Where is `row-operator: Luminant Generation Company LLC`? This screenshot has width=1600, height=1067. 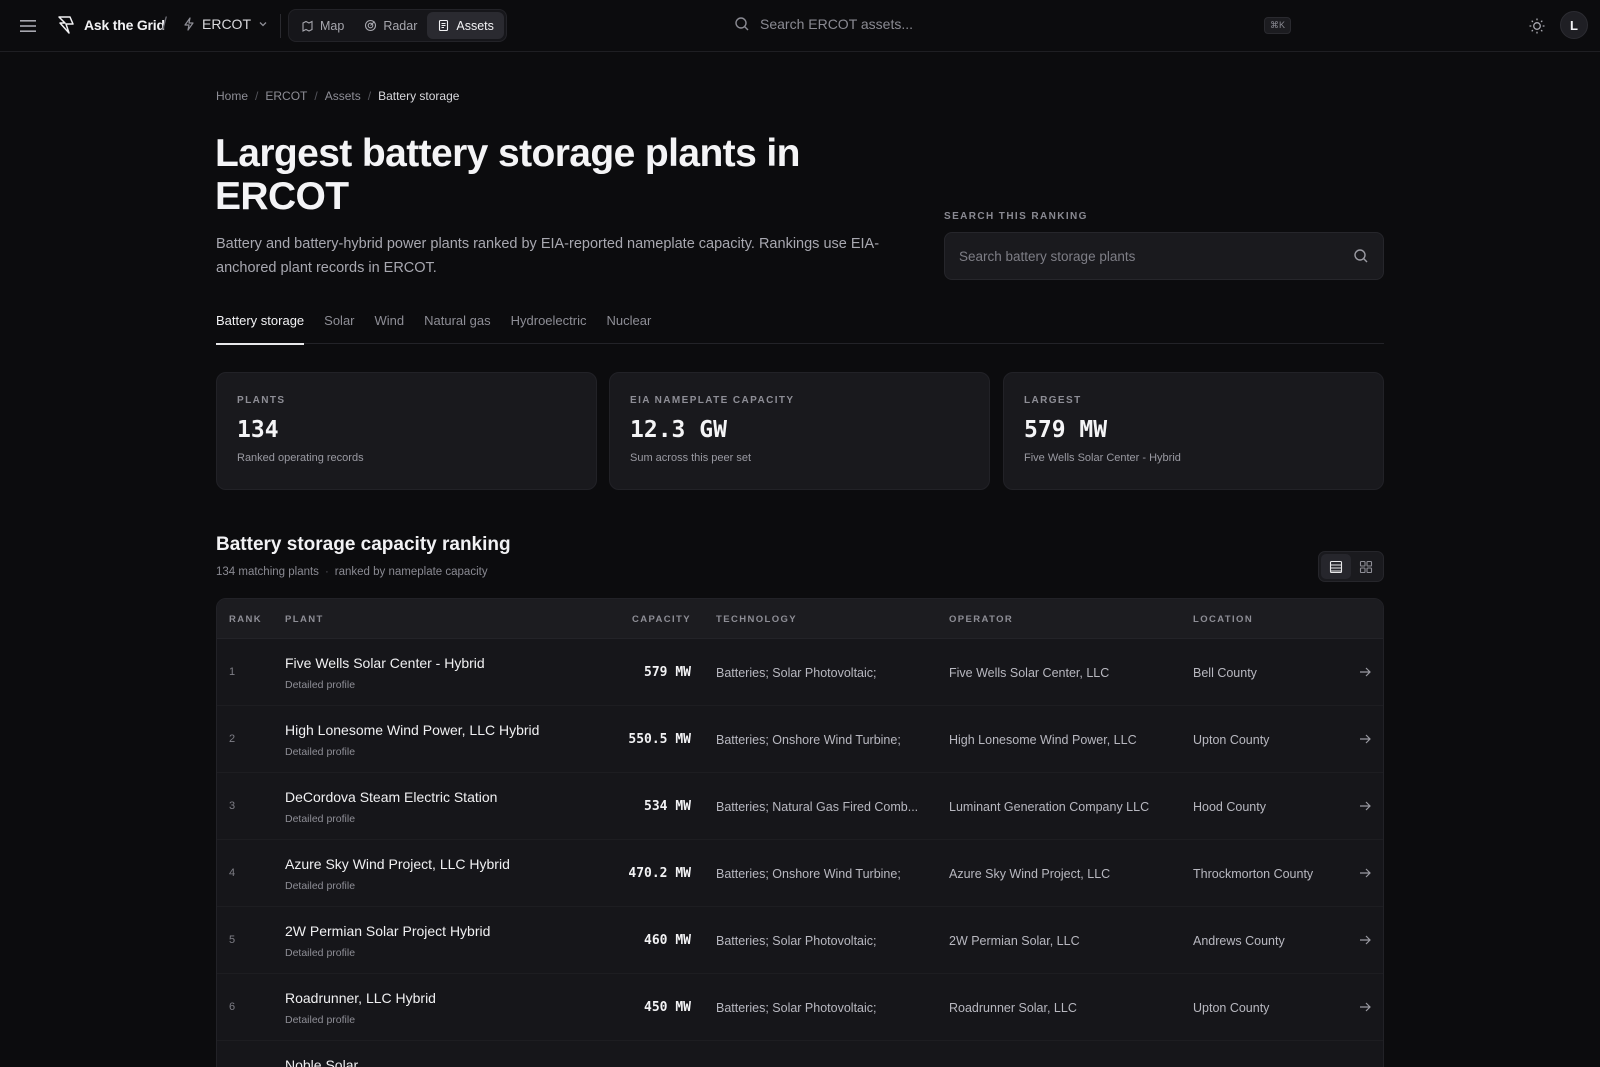
row-operator: Luminant Generation Company LLC is located at coordinates (1049, 807).